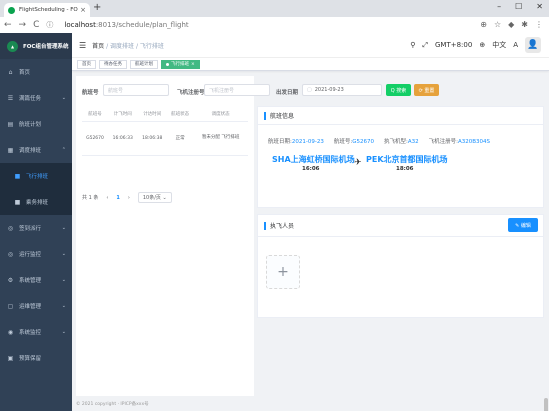 The height and width of the screenshot is (411, 549). I want to click on sidebar-item-label: 调度排班, so click(30, 151).